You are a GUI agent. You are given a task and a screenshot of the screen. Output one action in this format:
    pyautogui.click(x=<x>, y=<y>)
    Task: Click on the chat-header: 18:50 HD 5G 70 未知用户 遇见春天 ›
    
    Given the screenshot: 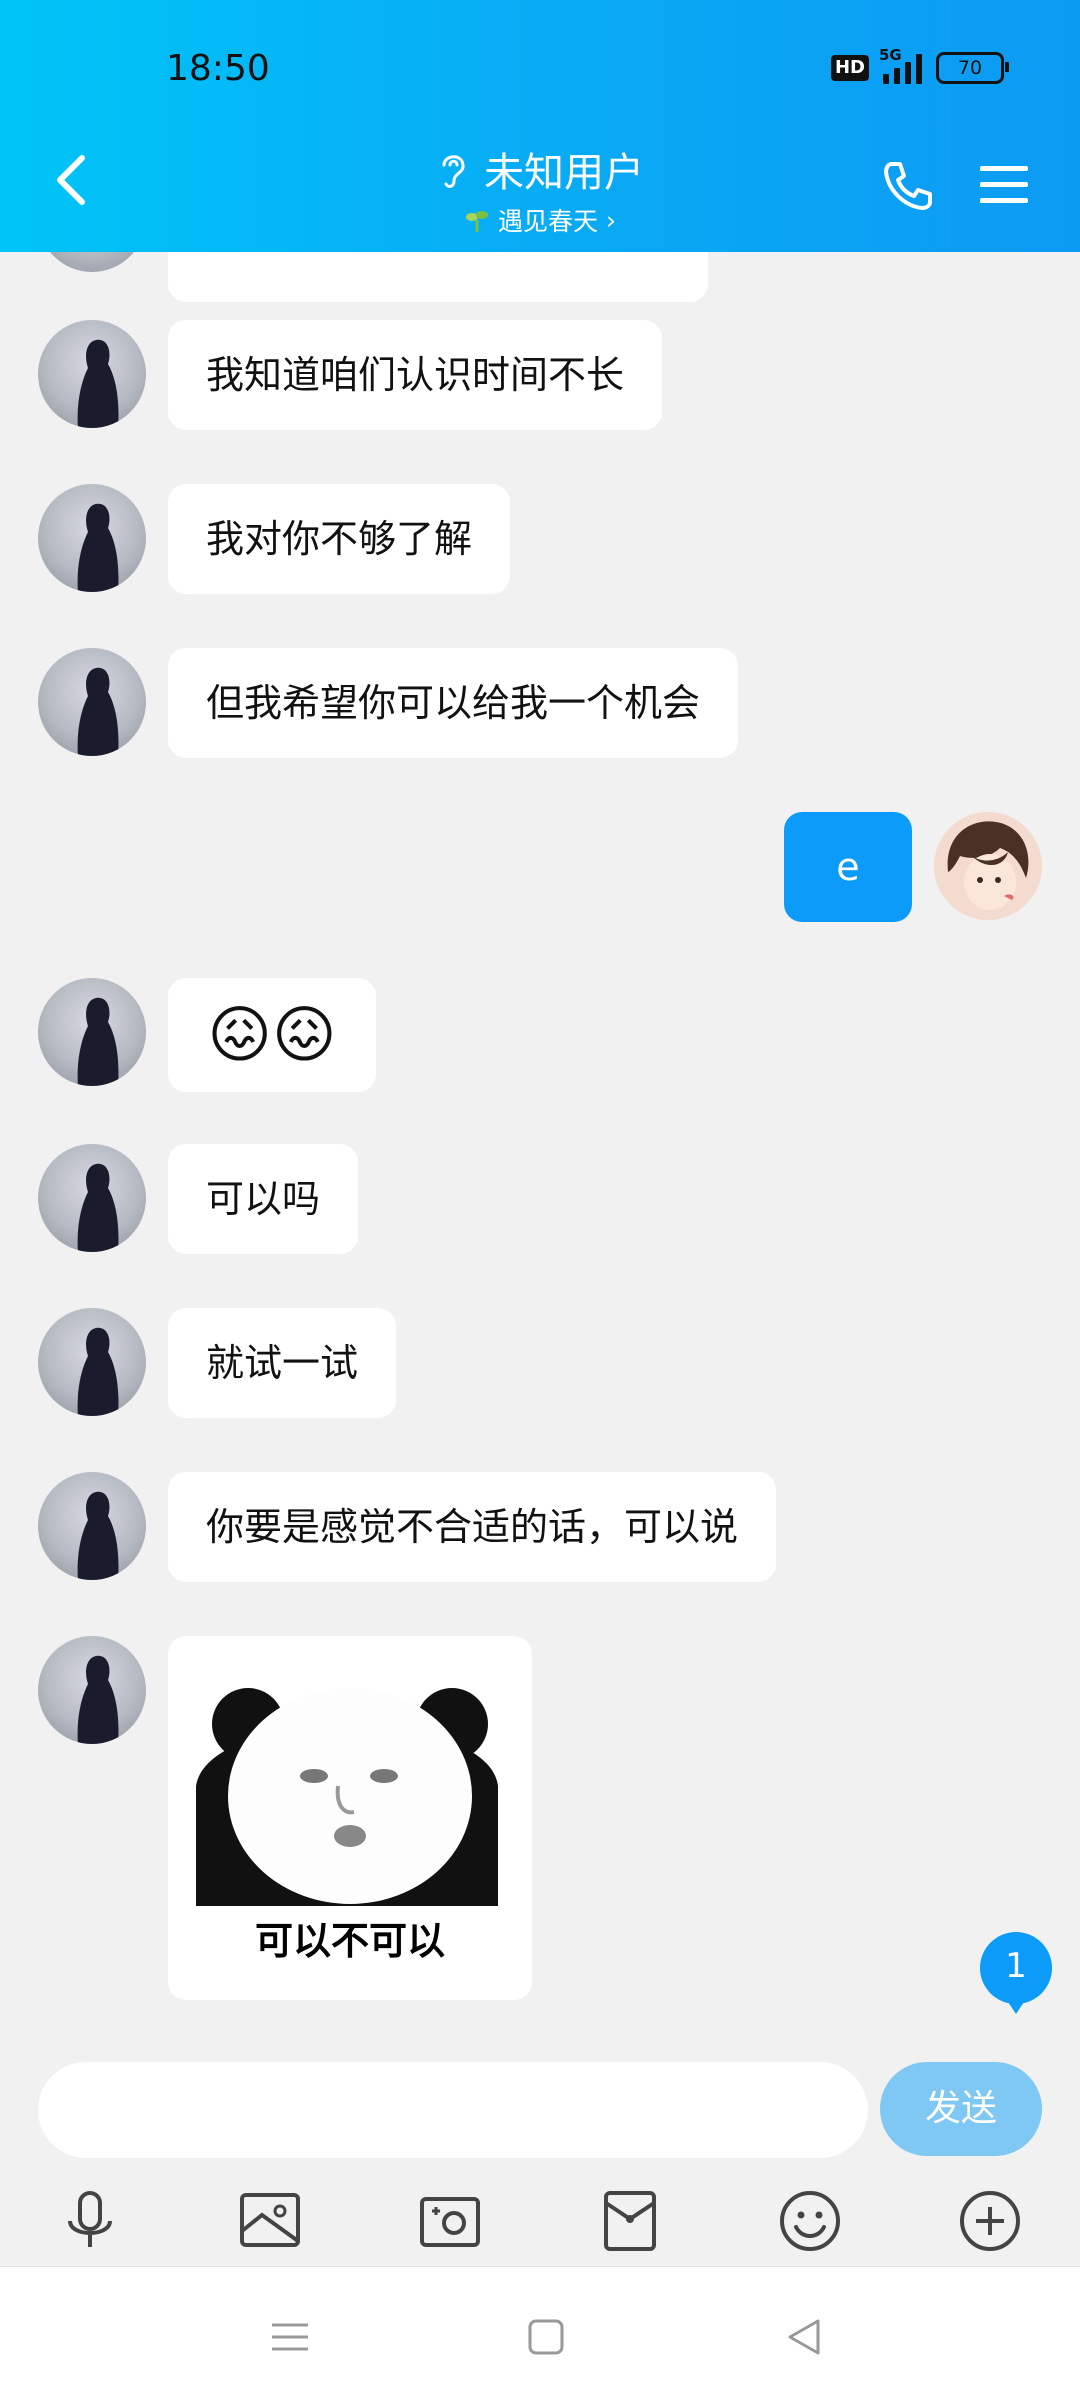 What is the action you would take?
    pyautogui.click(x=540, y=126)
    